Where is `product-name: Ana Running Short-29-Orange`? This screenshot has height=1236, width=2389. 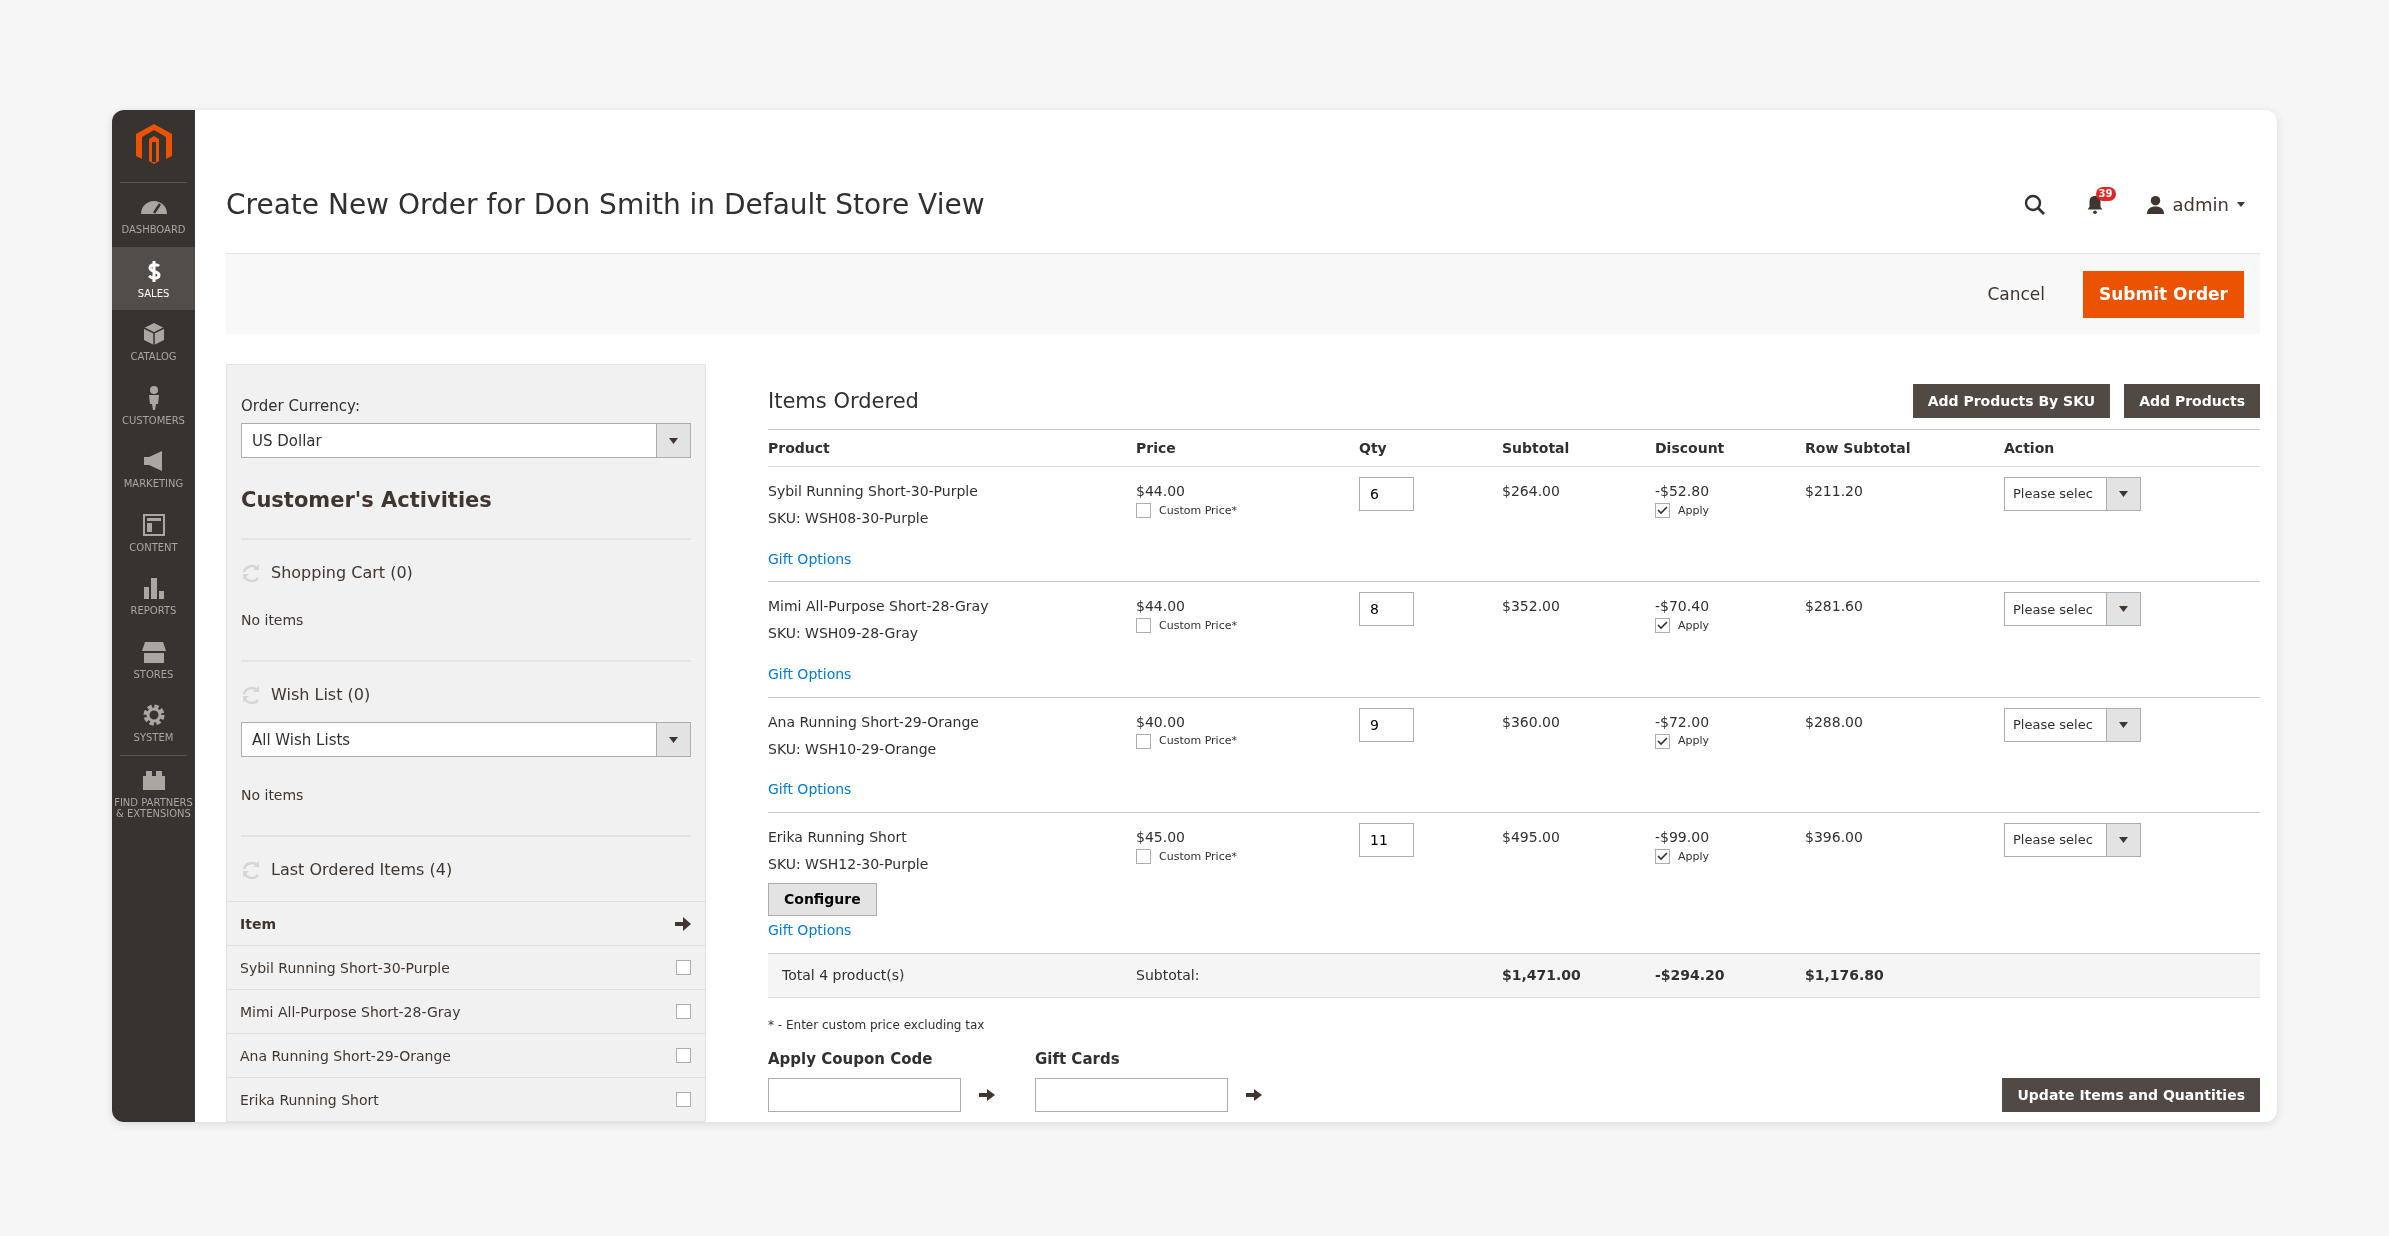 product-name: Ana Running Short-29-Orange is located at coordinates (874, 722).